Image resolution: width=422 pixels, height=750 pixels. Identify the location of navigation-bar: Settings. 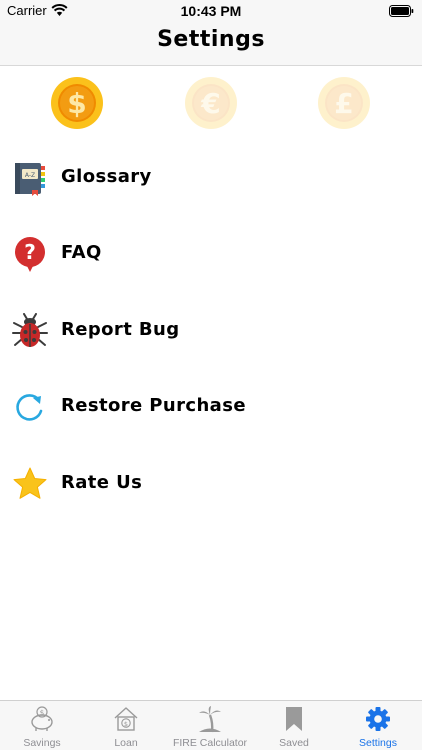
(211, 45).